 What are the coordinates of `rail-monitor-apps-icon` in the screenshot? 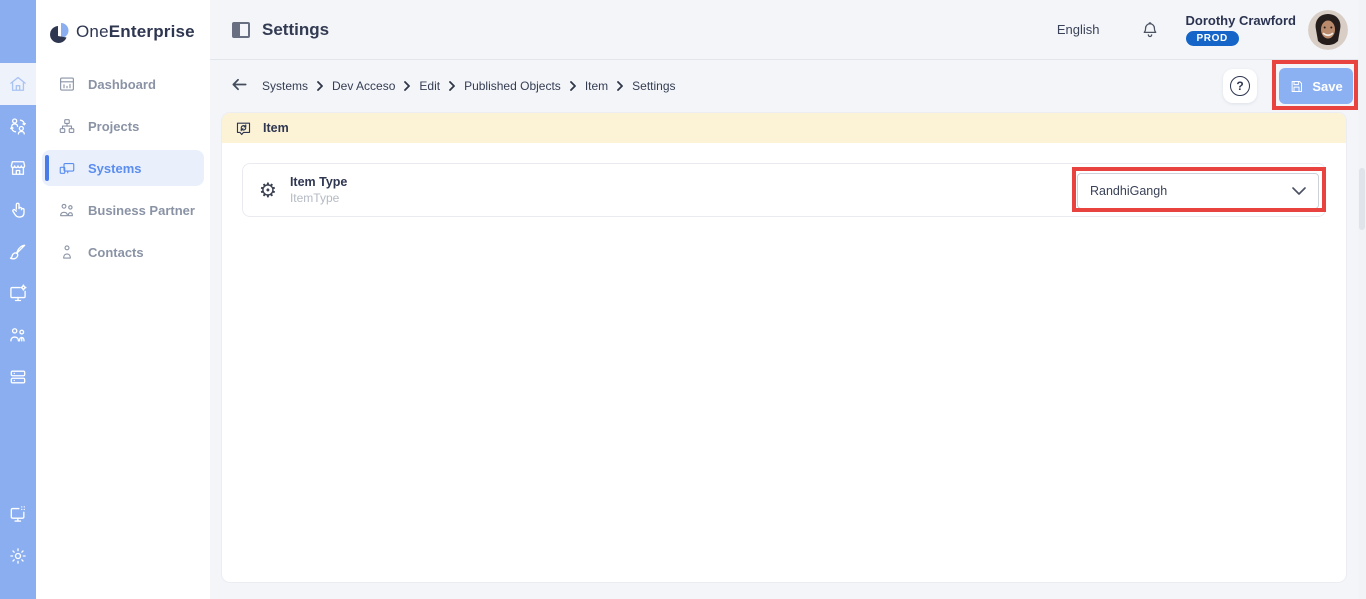 It's located at (18, 514).